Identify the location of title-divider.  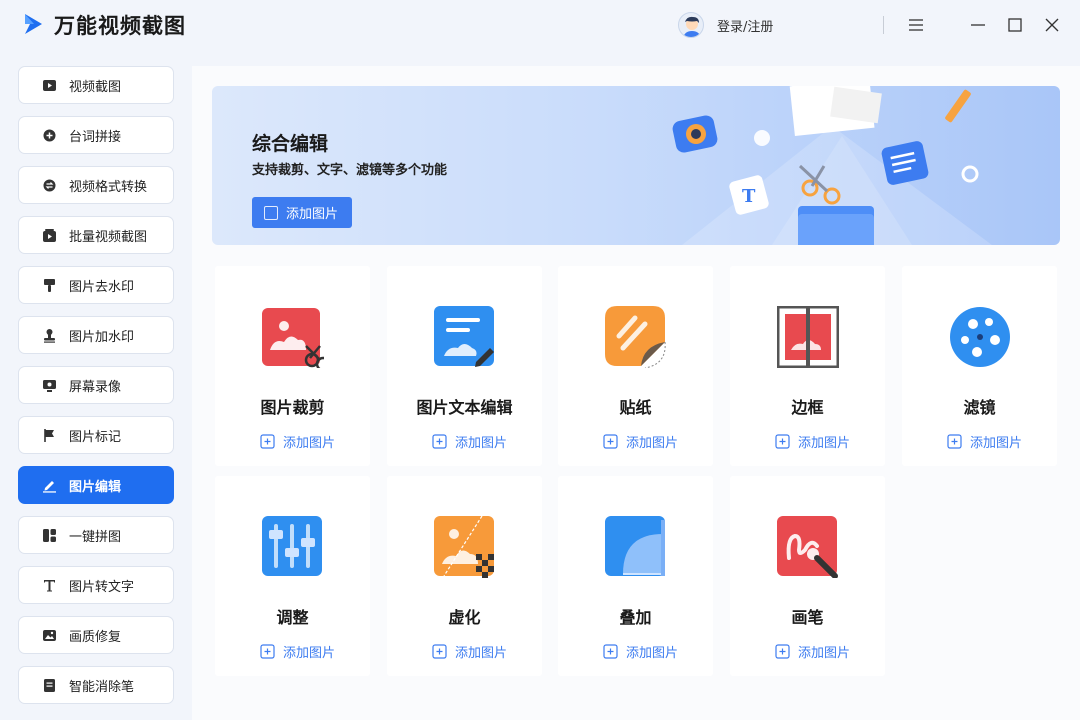
(883, 25).